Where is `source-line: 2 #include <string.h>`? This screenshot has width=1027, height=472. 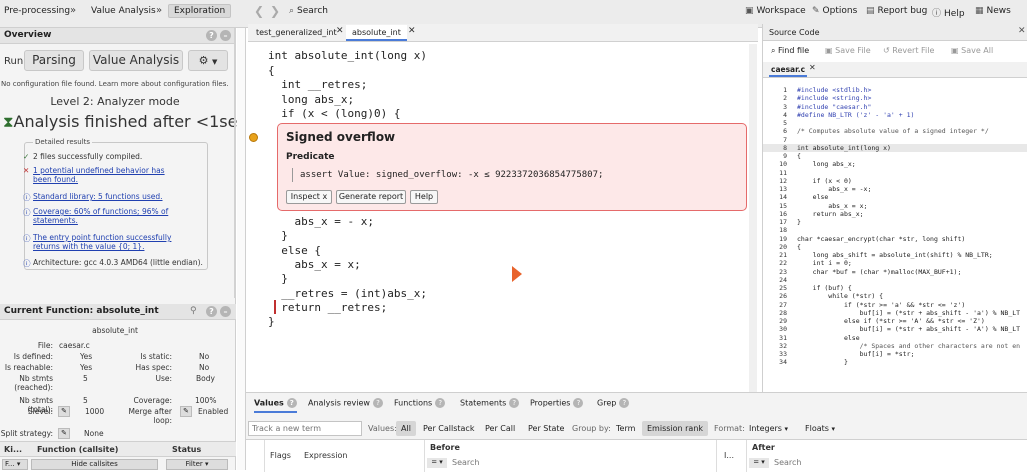
source-line: 2 #include <string.h> is located at coordinates (895, 98).